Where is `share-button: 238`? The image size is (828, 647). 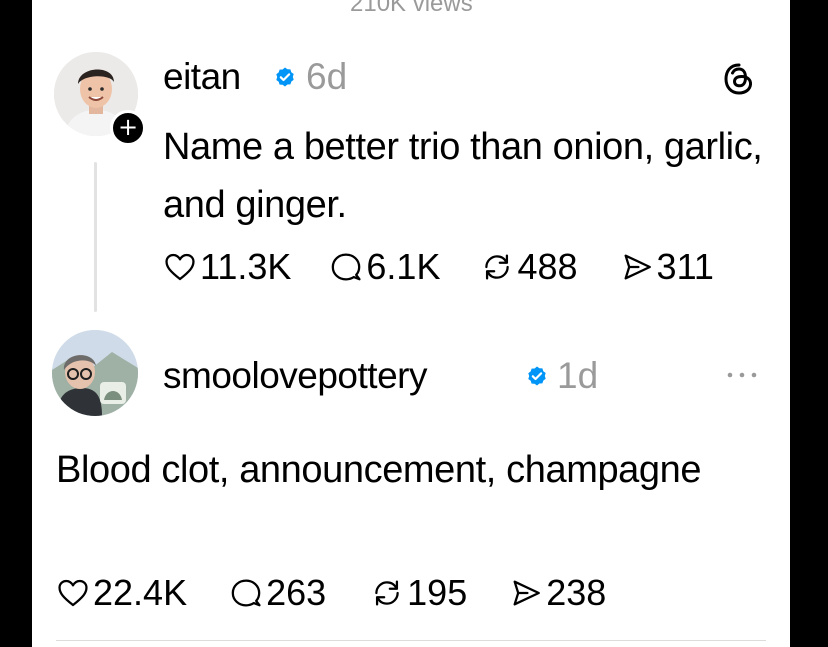
share-button: 238 is located at coordinates (557, 593).